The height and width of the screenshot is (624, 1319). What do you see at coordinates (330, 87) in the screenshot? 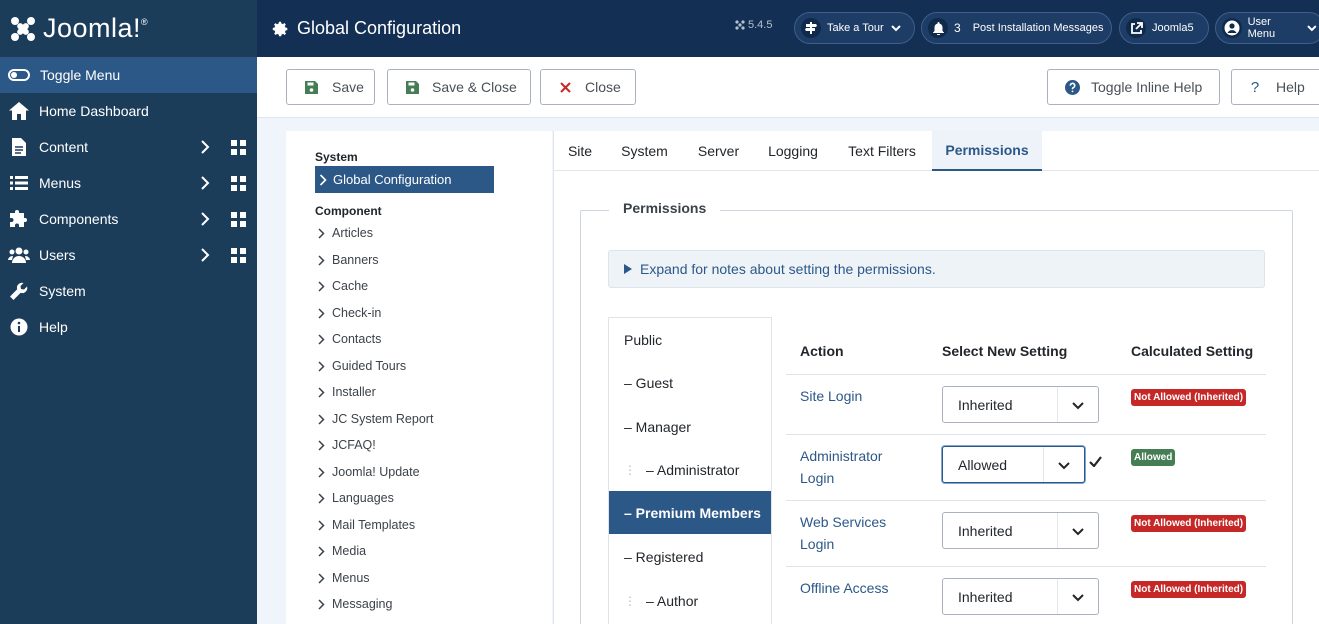
I see `save-button: Save` at bounding box center [330, 87].